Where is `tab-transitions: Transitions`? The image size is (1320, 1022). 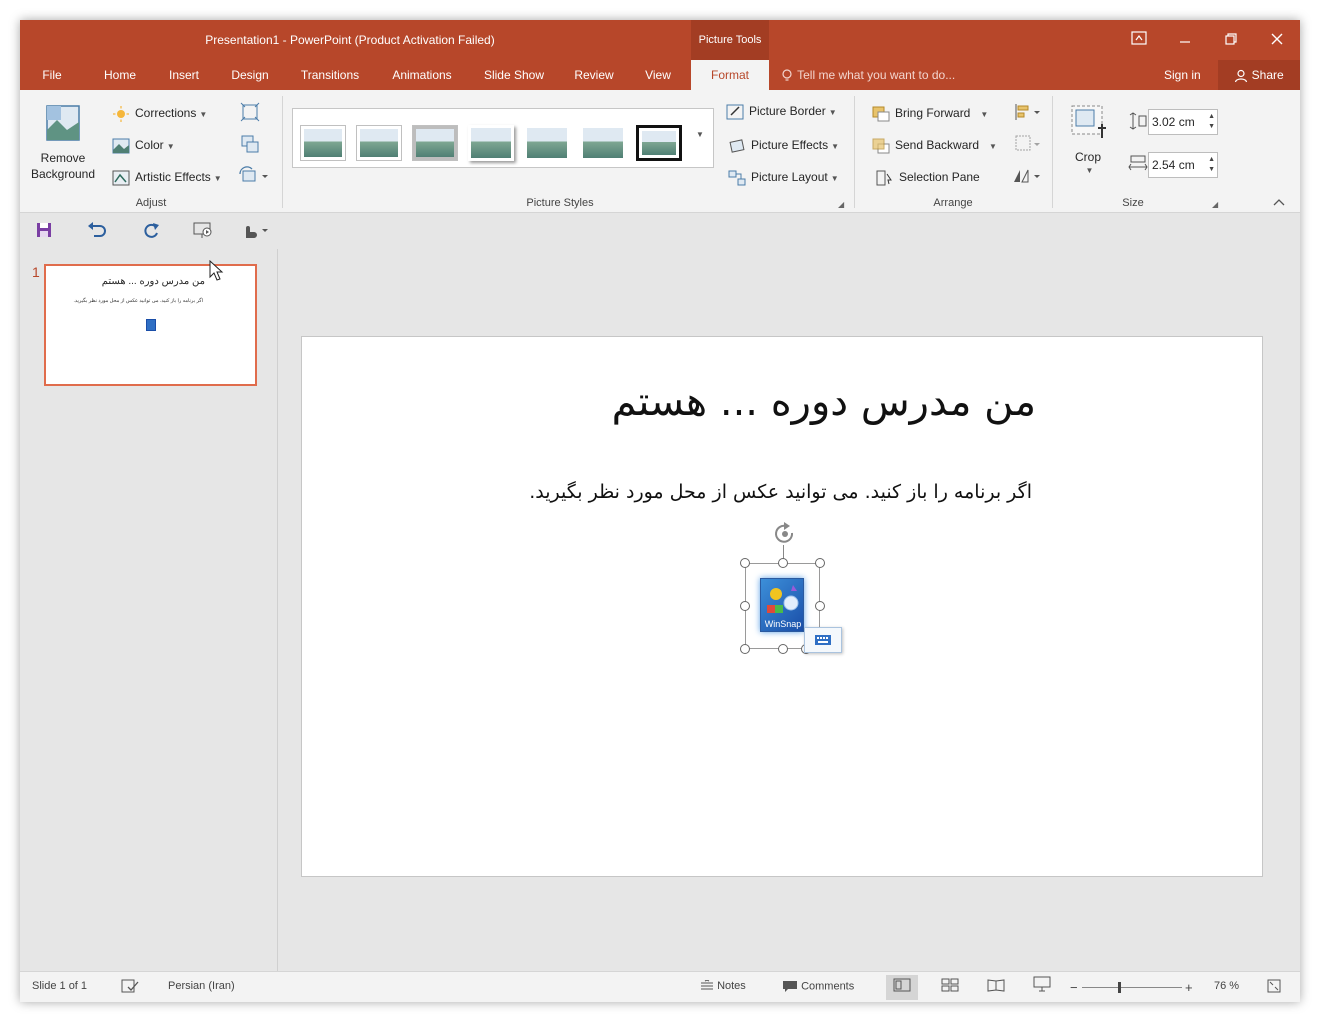 tab-transitions: Transitions is located at coordinates (330, 75).